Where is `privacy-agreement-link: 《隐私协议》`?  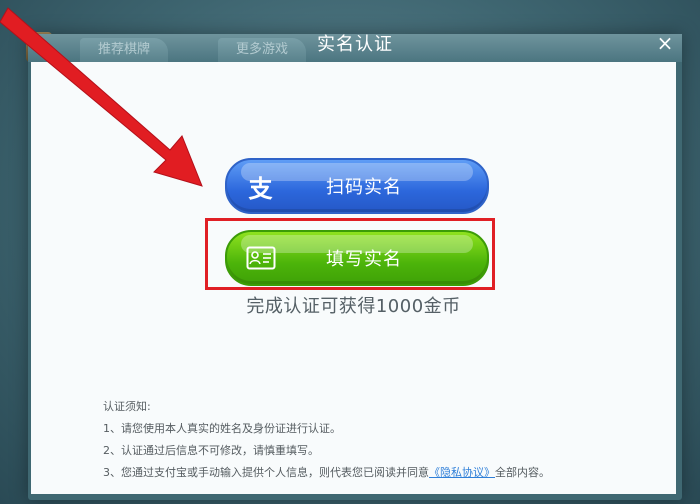
privacy-agreement-link: 《隐私协议》 is located at coordinates (462, 472).